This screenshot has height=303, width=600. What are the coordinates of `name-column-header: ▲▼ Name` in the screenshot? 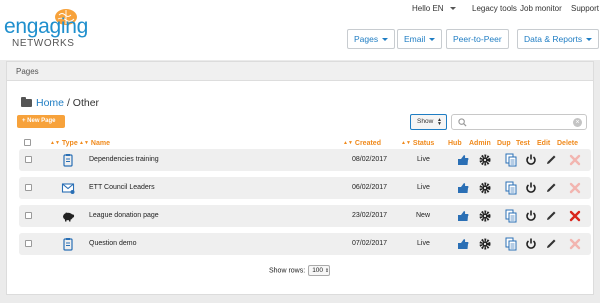 It's located at (94, 143).